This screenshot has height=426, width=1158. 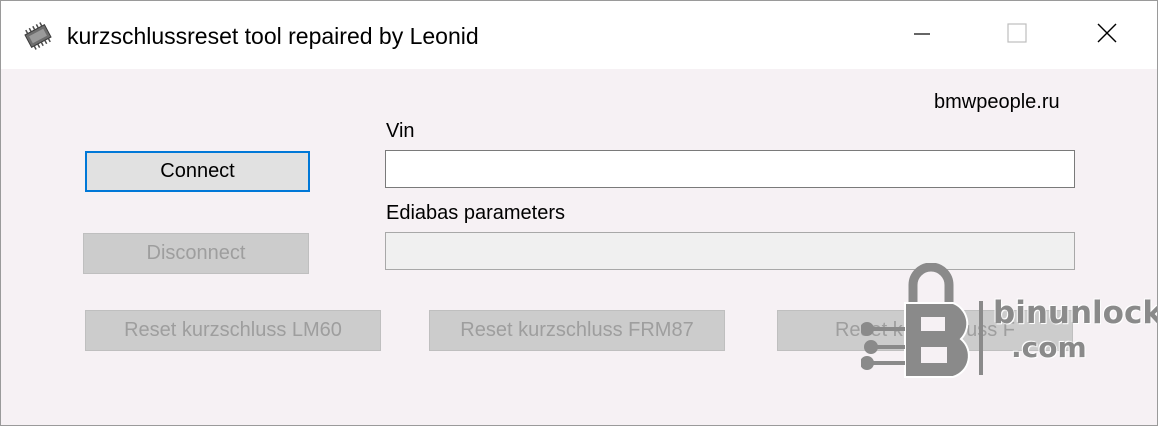 I want to click on reset-kurzschluss-lm60-button: Reset kurzschluss LM60, so click(x=233, y=330).